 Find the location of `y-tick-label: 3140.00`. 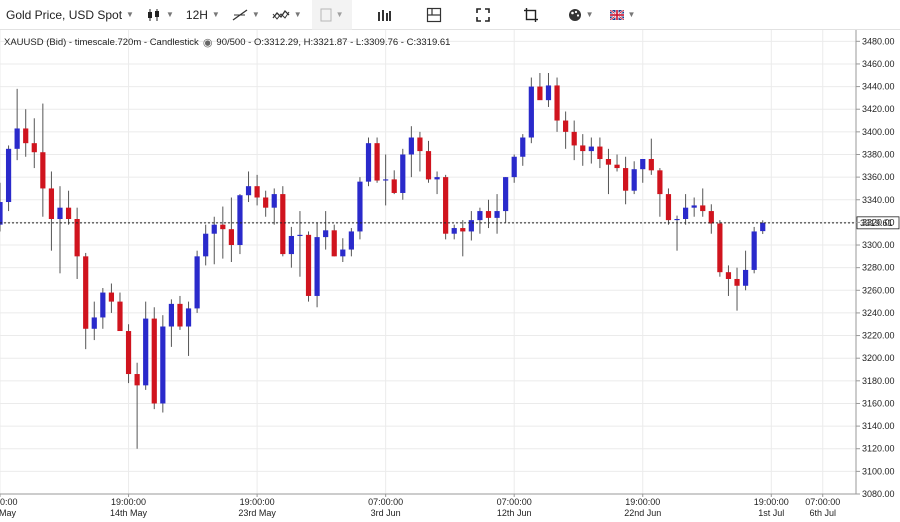

y-tick-label: 3140.00 is located at coordinates (878, 426).